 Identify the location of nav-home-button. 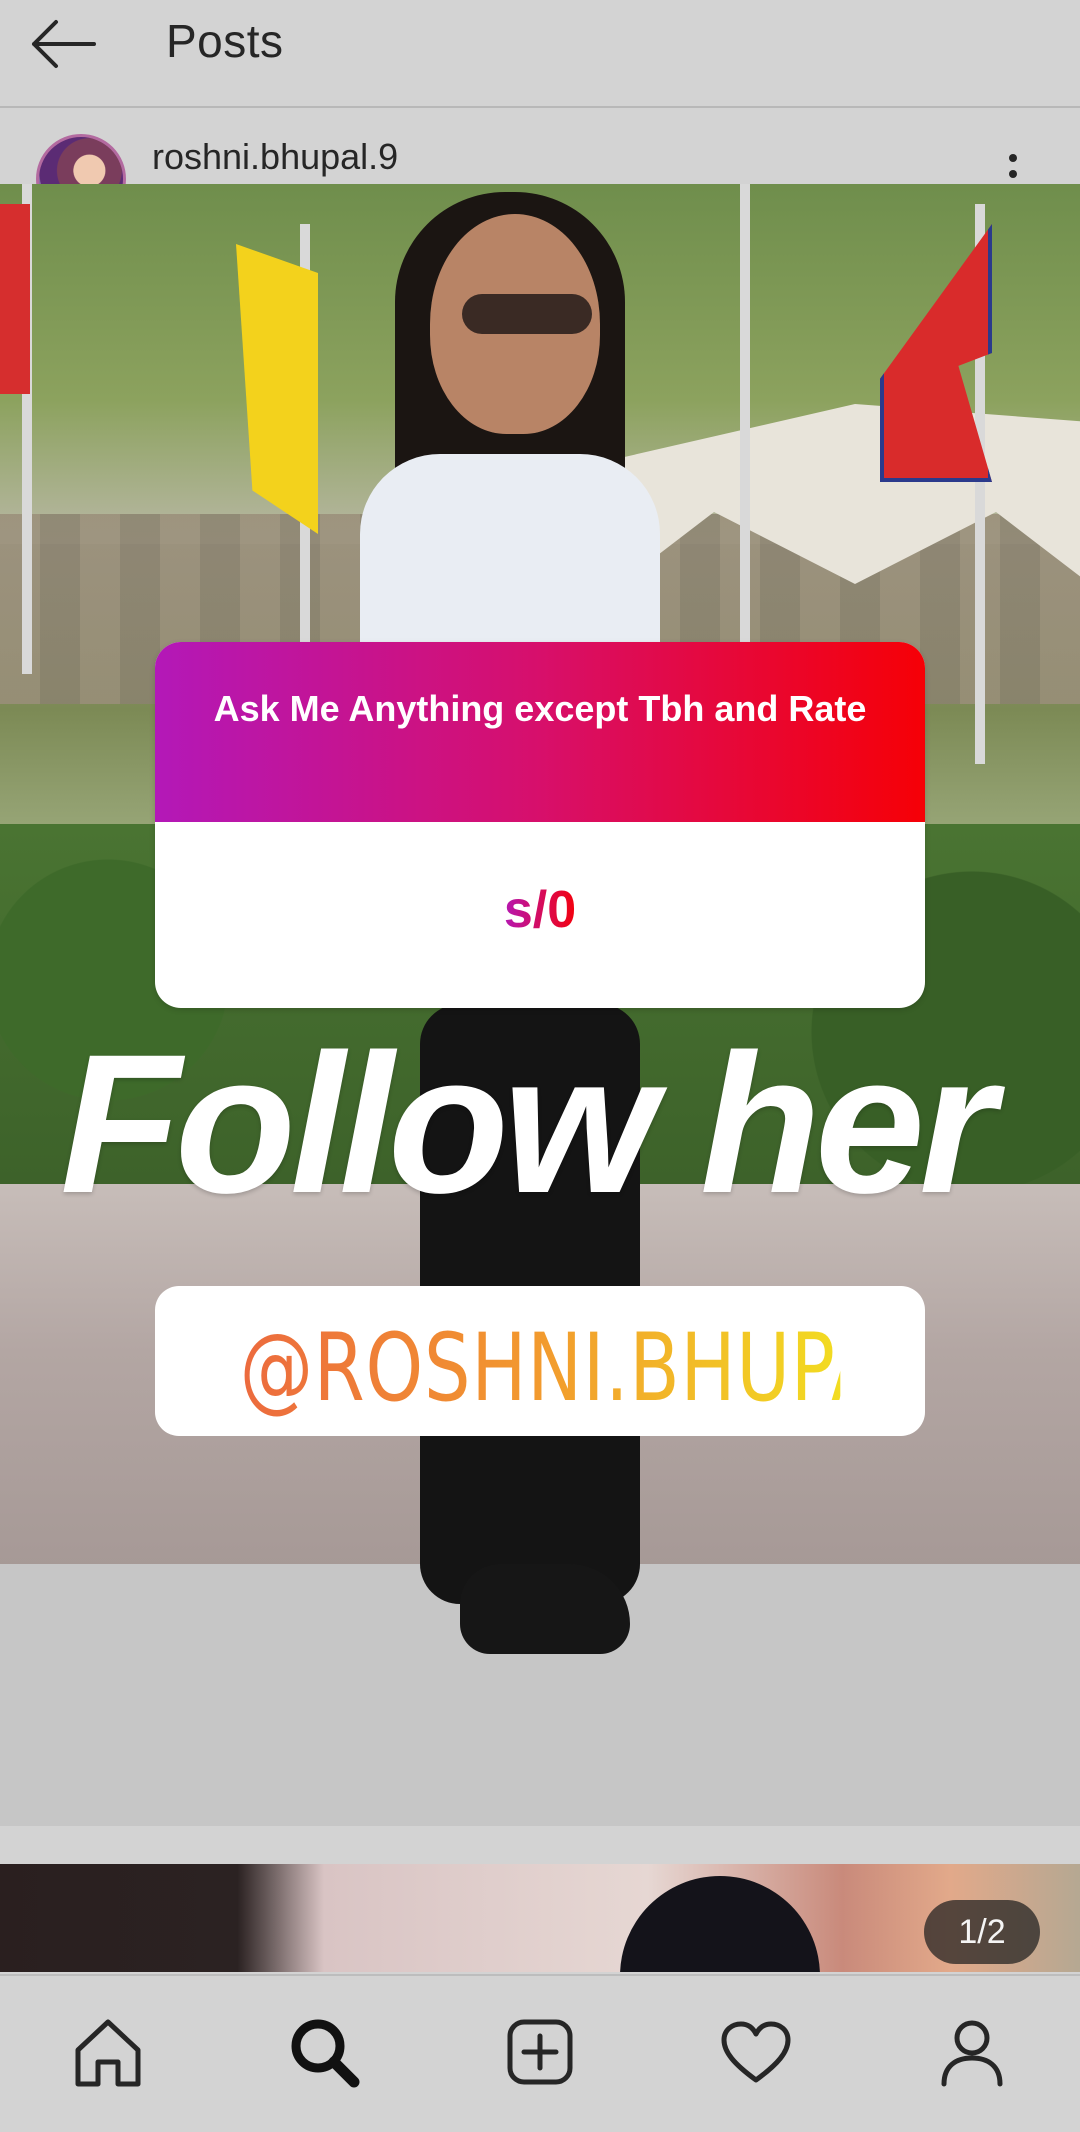
(108, 2052).